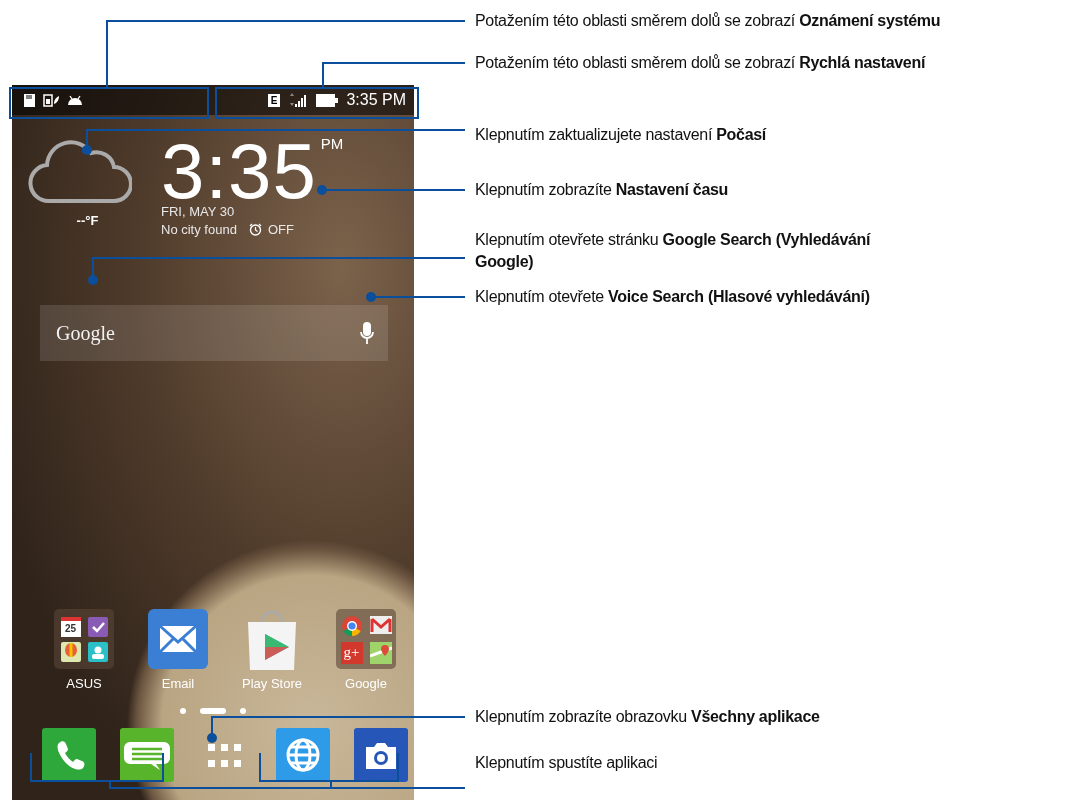 The width and height of the screenshot is (1084, 800). I want to click on phone-handset-icon, so click(69, 755).